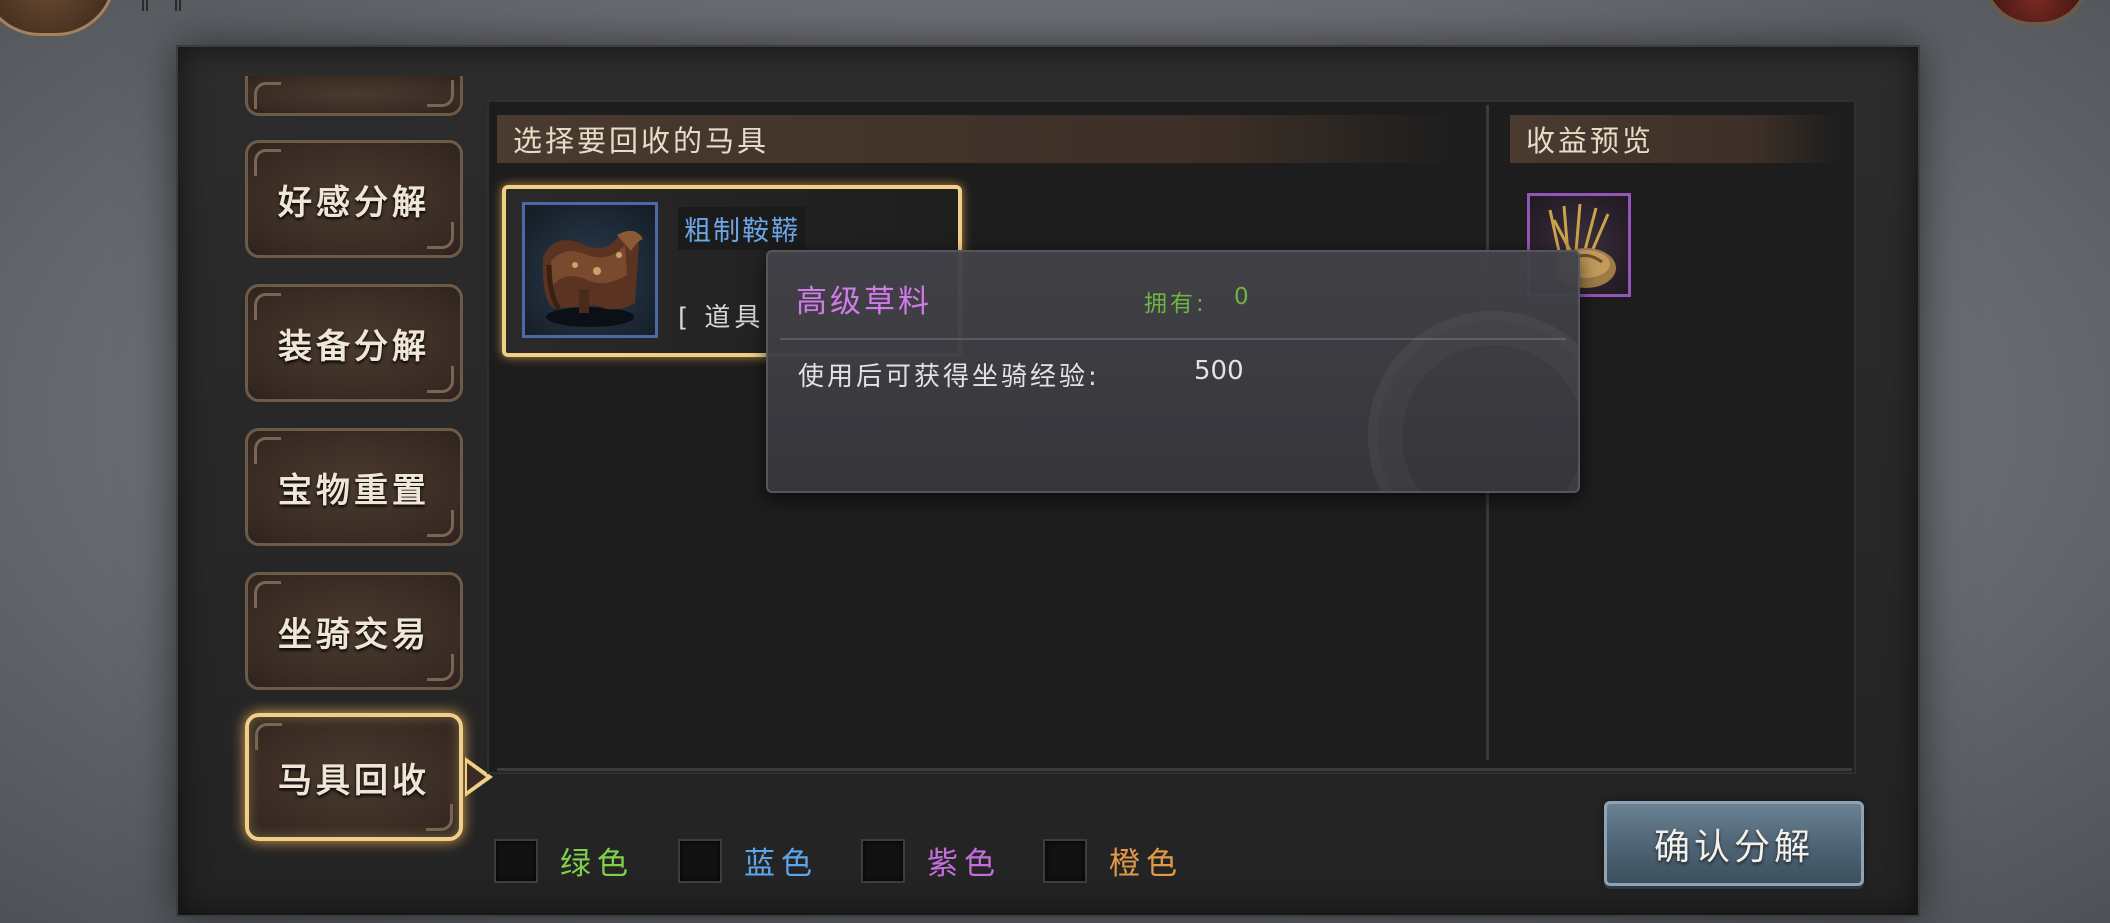 This screenshot has width=2110, height=923. I want to click on filter-blue: 蓝色, so click(748, 860).